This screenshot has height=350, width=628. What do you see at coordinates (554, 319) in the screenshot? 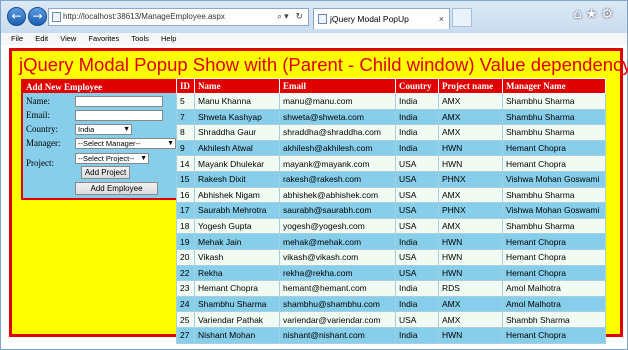
I see `cell-manager: Shambh Sharma` at bounding box center [554, 319].